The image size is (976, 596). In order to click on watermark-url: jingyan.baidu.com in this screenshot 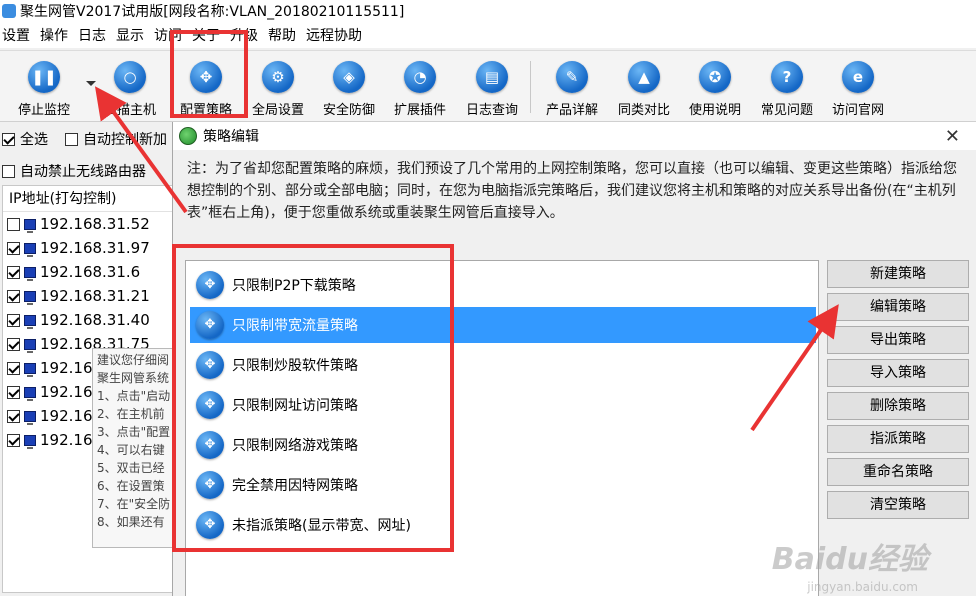, I will do `click(862, 587)`.